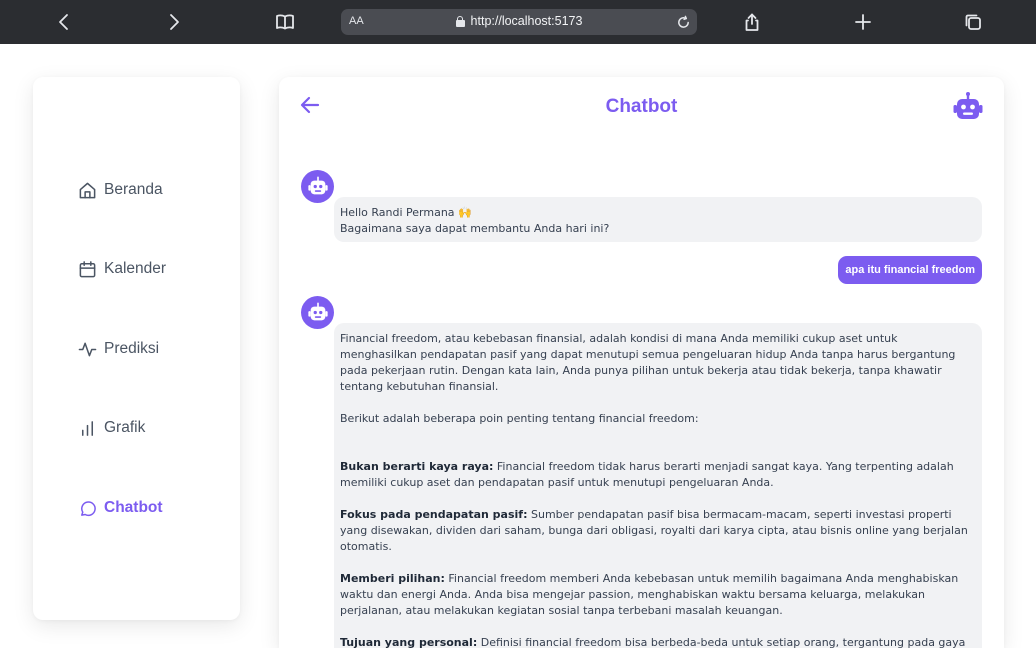 The width and height of the screenshot is (1036, 648). Describe the element at coordinates (526, 21) in the screenshot. I see `url-text: http://localhost:5173` at that location.